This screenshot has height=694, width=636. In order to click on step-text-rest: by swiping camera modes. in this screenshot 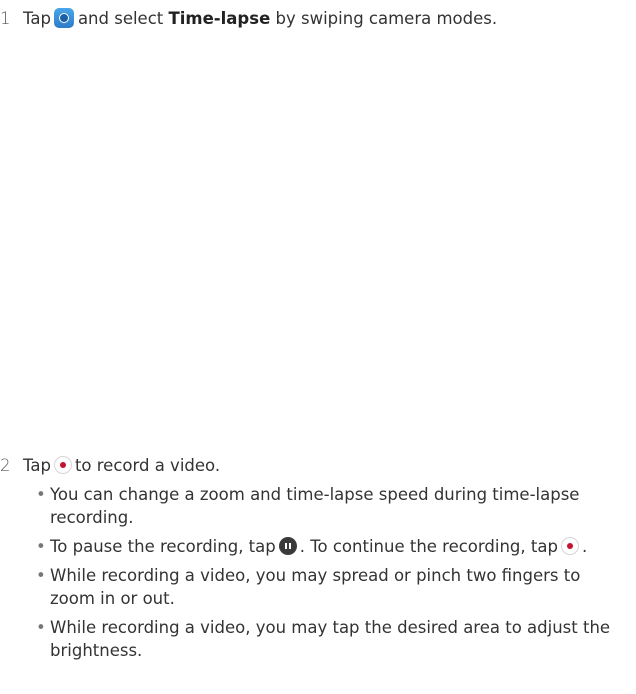, I will do `click(386, 18)`.